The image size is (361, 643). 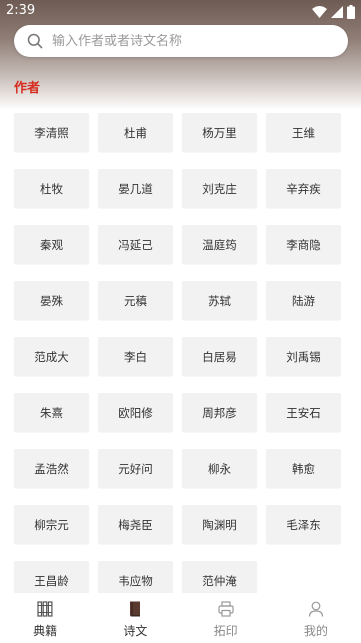 What do you see at coordinates (135, 609) in the screenshot?
I see `book-icon` at bounding box center [135, 609].